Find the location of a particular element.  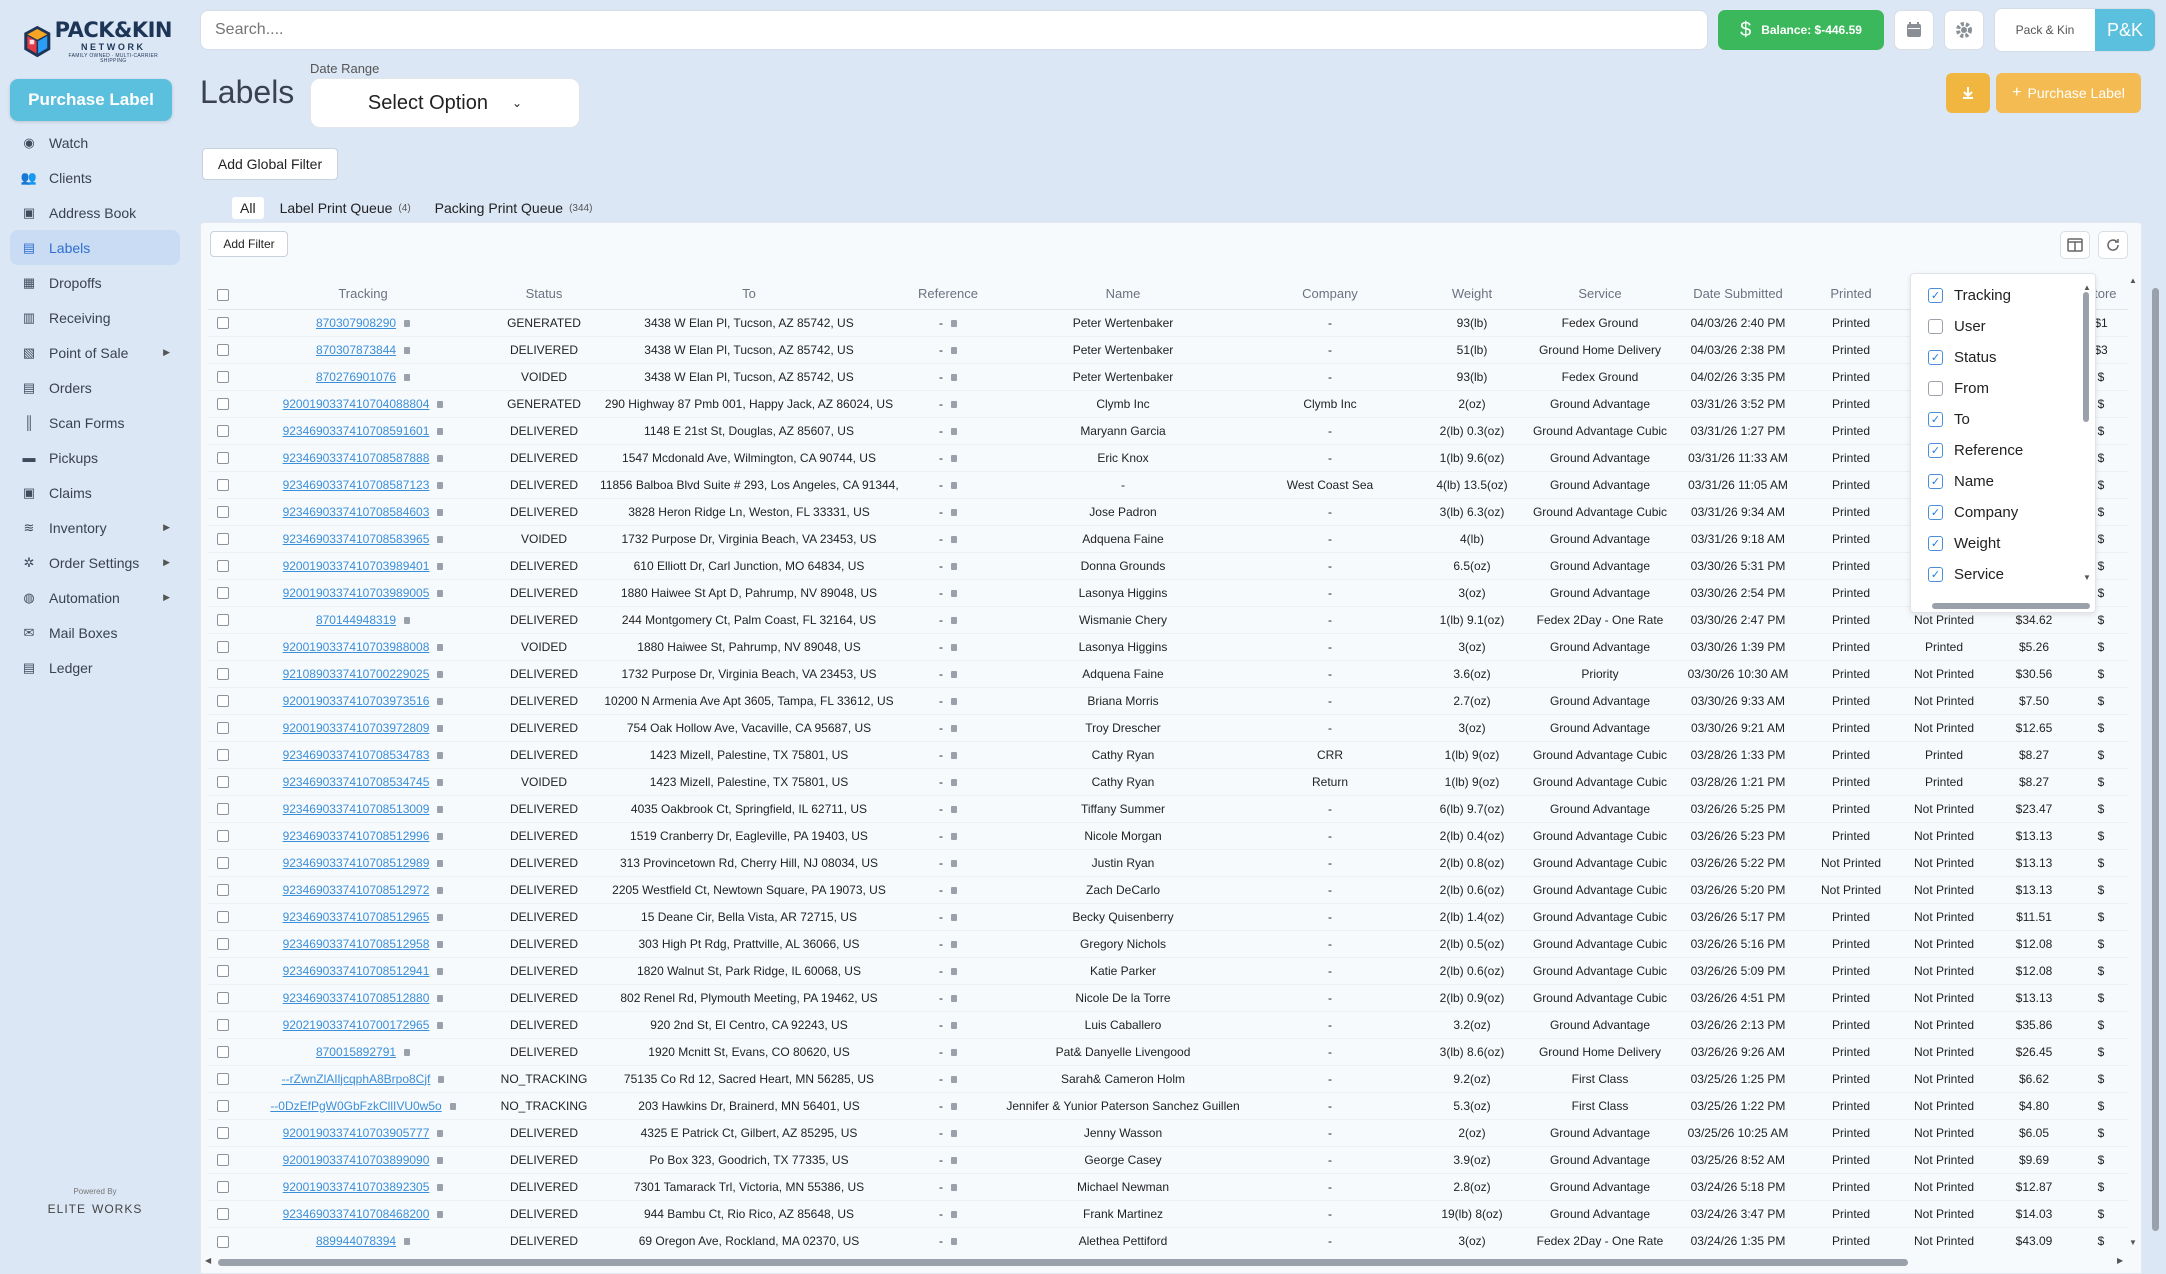

tracking-link: 9202190337410700172965 is located at coordinates (363, 1024).